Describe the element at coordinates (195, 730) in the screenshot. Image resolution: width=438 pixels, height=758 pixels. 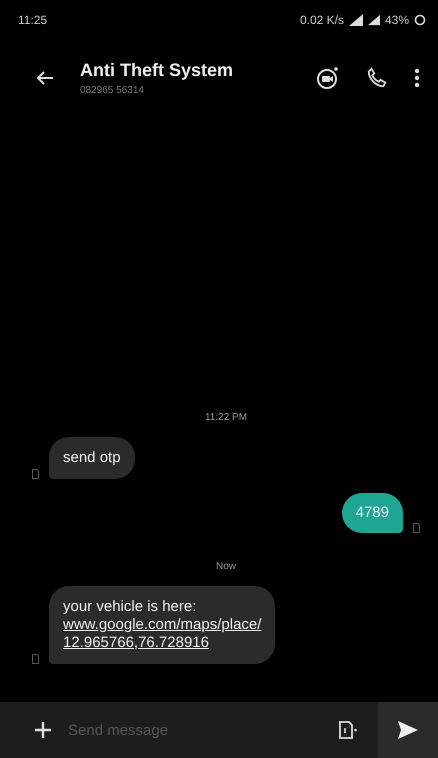
I see `message-input-field: Send message` at that location.